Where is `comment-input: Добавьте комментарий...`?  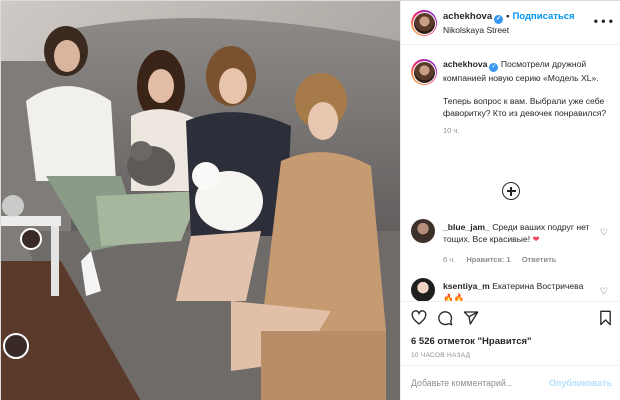 comment-input: Добавьте комментарий... is located at coordinates (462, 383).